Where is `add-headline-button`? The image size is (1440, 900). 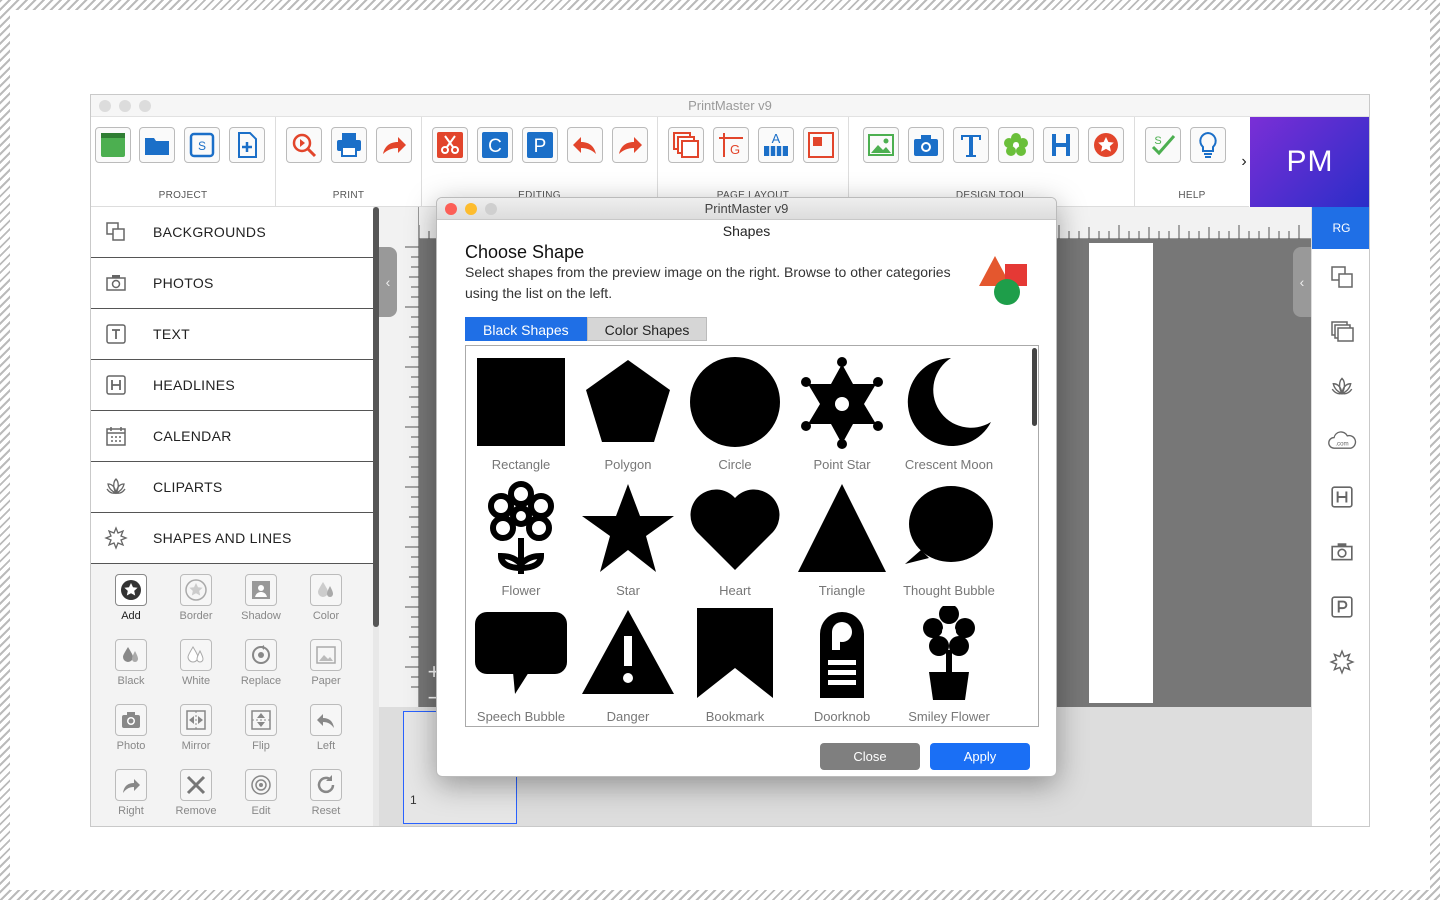 add-headline-button is located at coordinates (1061, 145).